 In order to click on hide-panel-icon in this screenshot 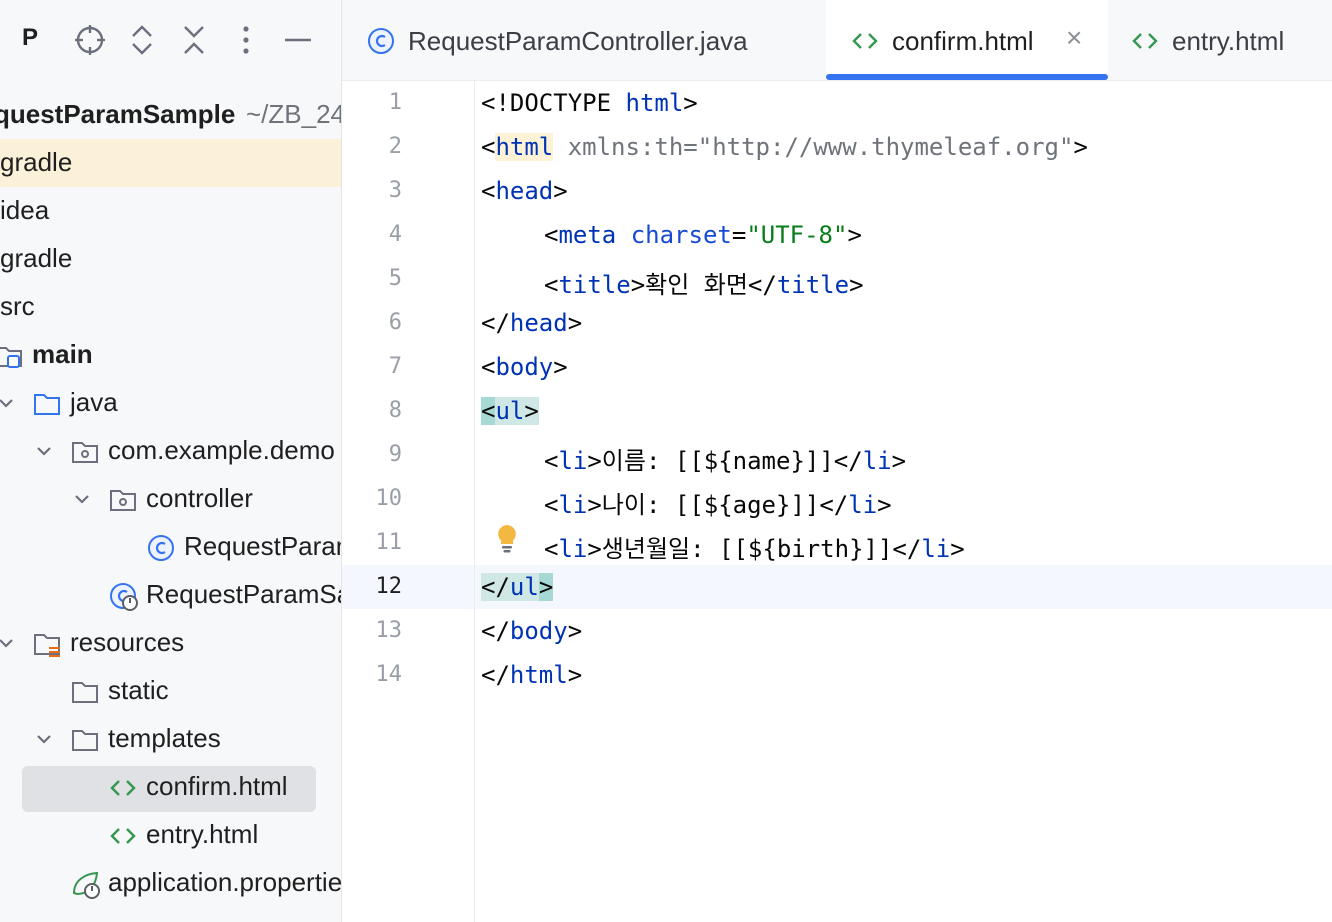, I will do `click(298, 40)`.